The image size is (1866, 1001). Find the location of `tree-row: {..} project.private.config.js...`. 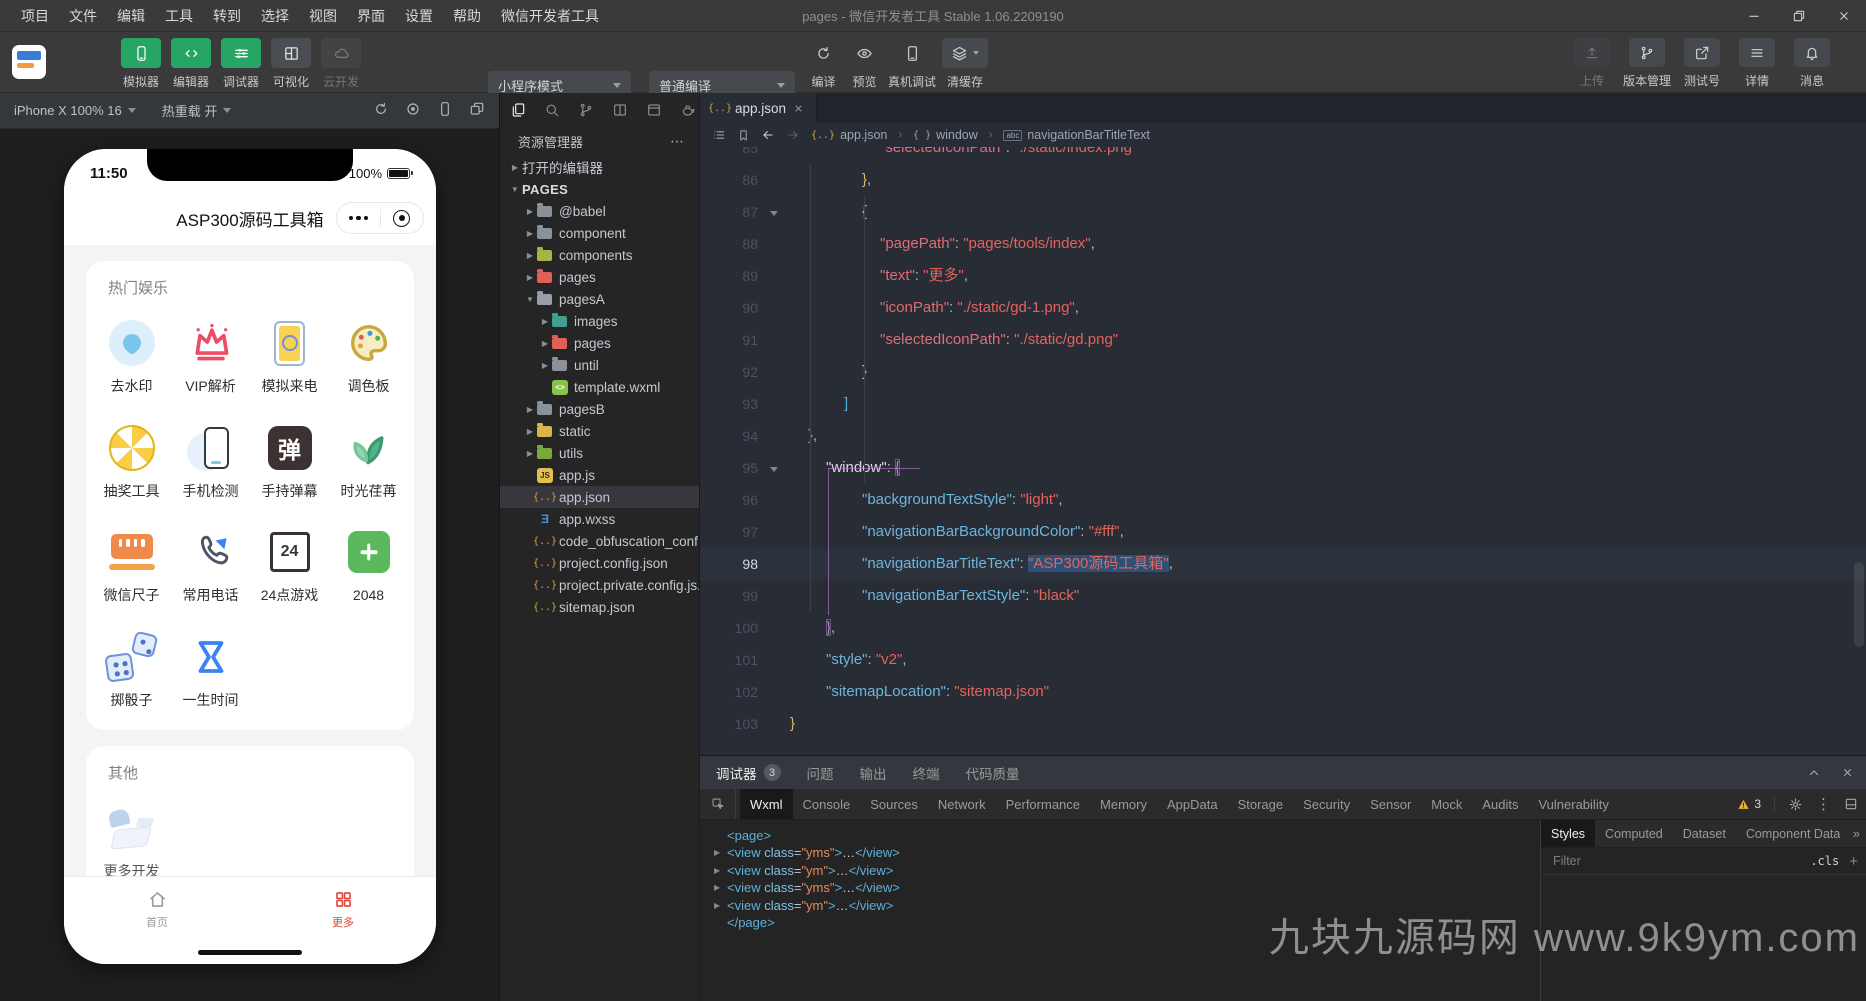

tree-row: {..} project.private.config.js... is located at coordinates (599, 585).